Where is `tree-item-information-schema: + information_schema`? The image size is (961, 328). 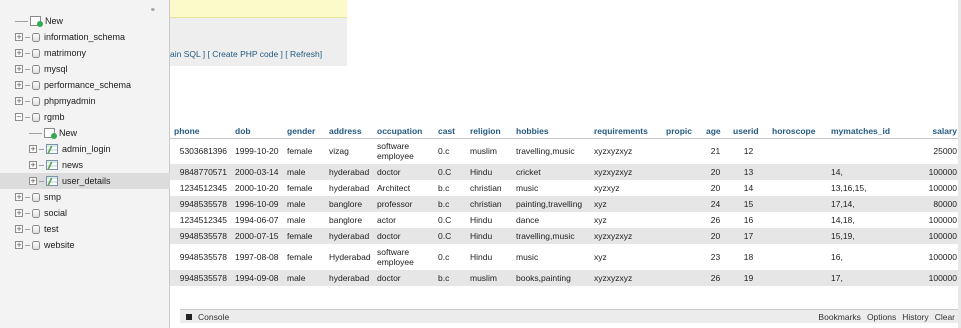
tree-item-information-schema: + information_schema is located at coordinates (92, 37).